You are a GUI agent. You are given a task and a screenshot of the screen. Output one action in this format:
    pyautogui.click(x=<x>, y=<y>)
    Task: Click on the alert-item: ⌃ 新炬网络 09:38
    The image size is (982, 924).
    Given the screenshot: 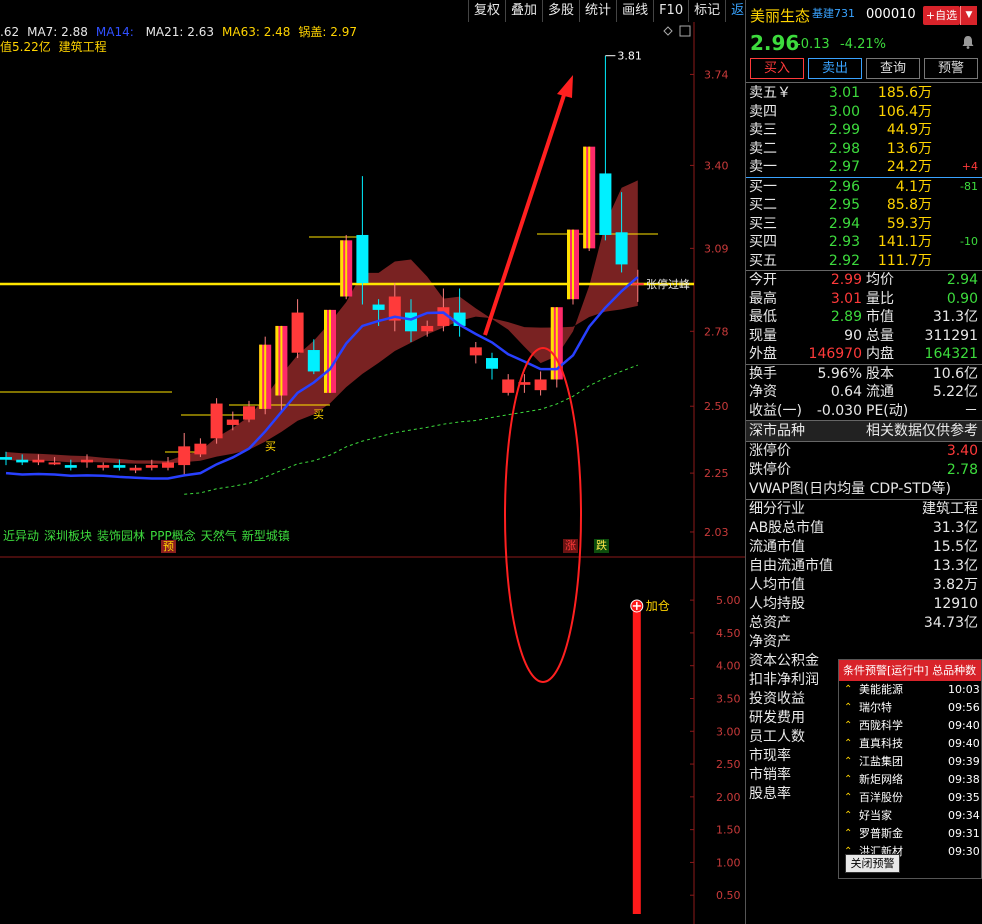 What is the action you would take?
    pyautogui.click(x=910, y=780)
    